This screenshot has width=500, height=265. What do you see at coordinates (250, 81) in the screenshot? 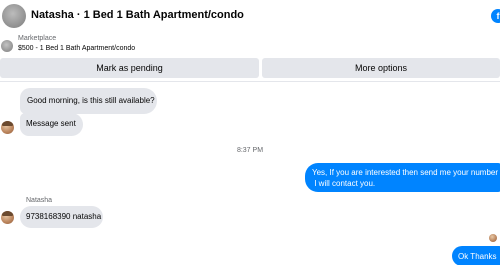
I see `header-divider` at bounding box center [250, 81].